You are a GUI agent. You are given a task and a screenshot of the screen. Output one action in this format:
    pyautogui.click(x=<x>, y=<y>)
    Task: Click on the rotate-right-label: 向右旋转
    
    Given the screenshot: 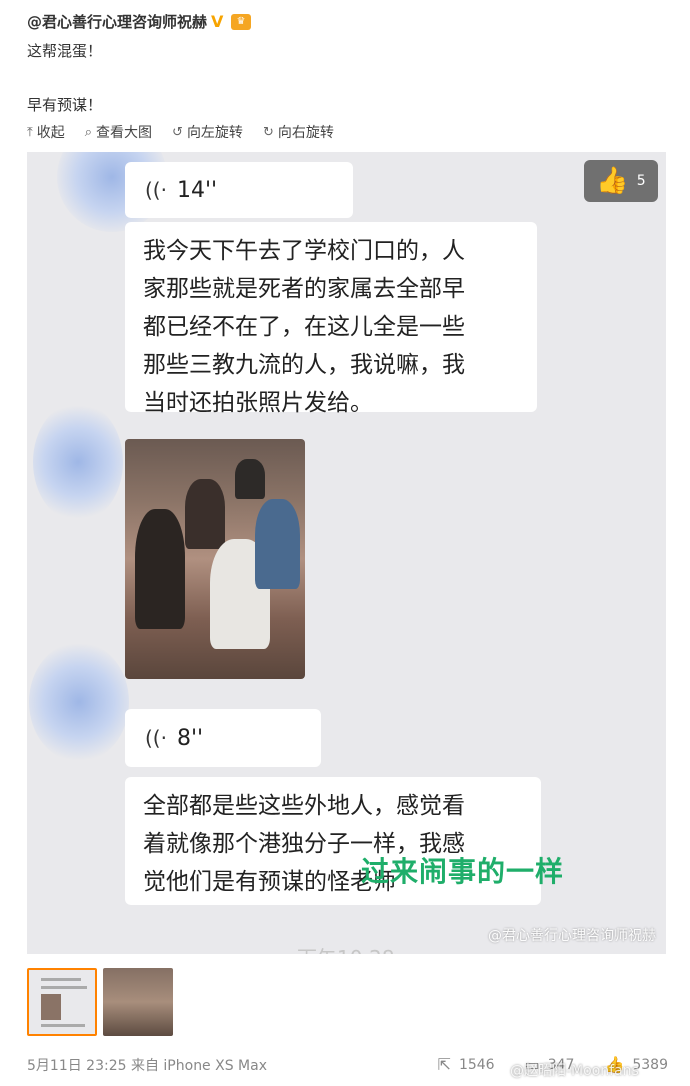 What is the action you would take?
    pyautogui.click(x=305, y=133)
    